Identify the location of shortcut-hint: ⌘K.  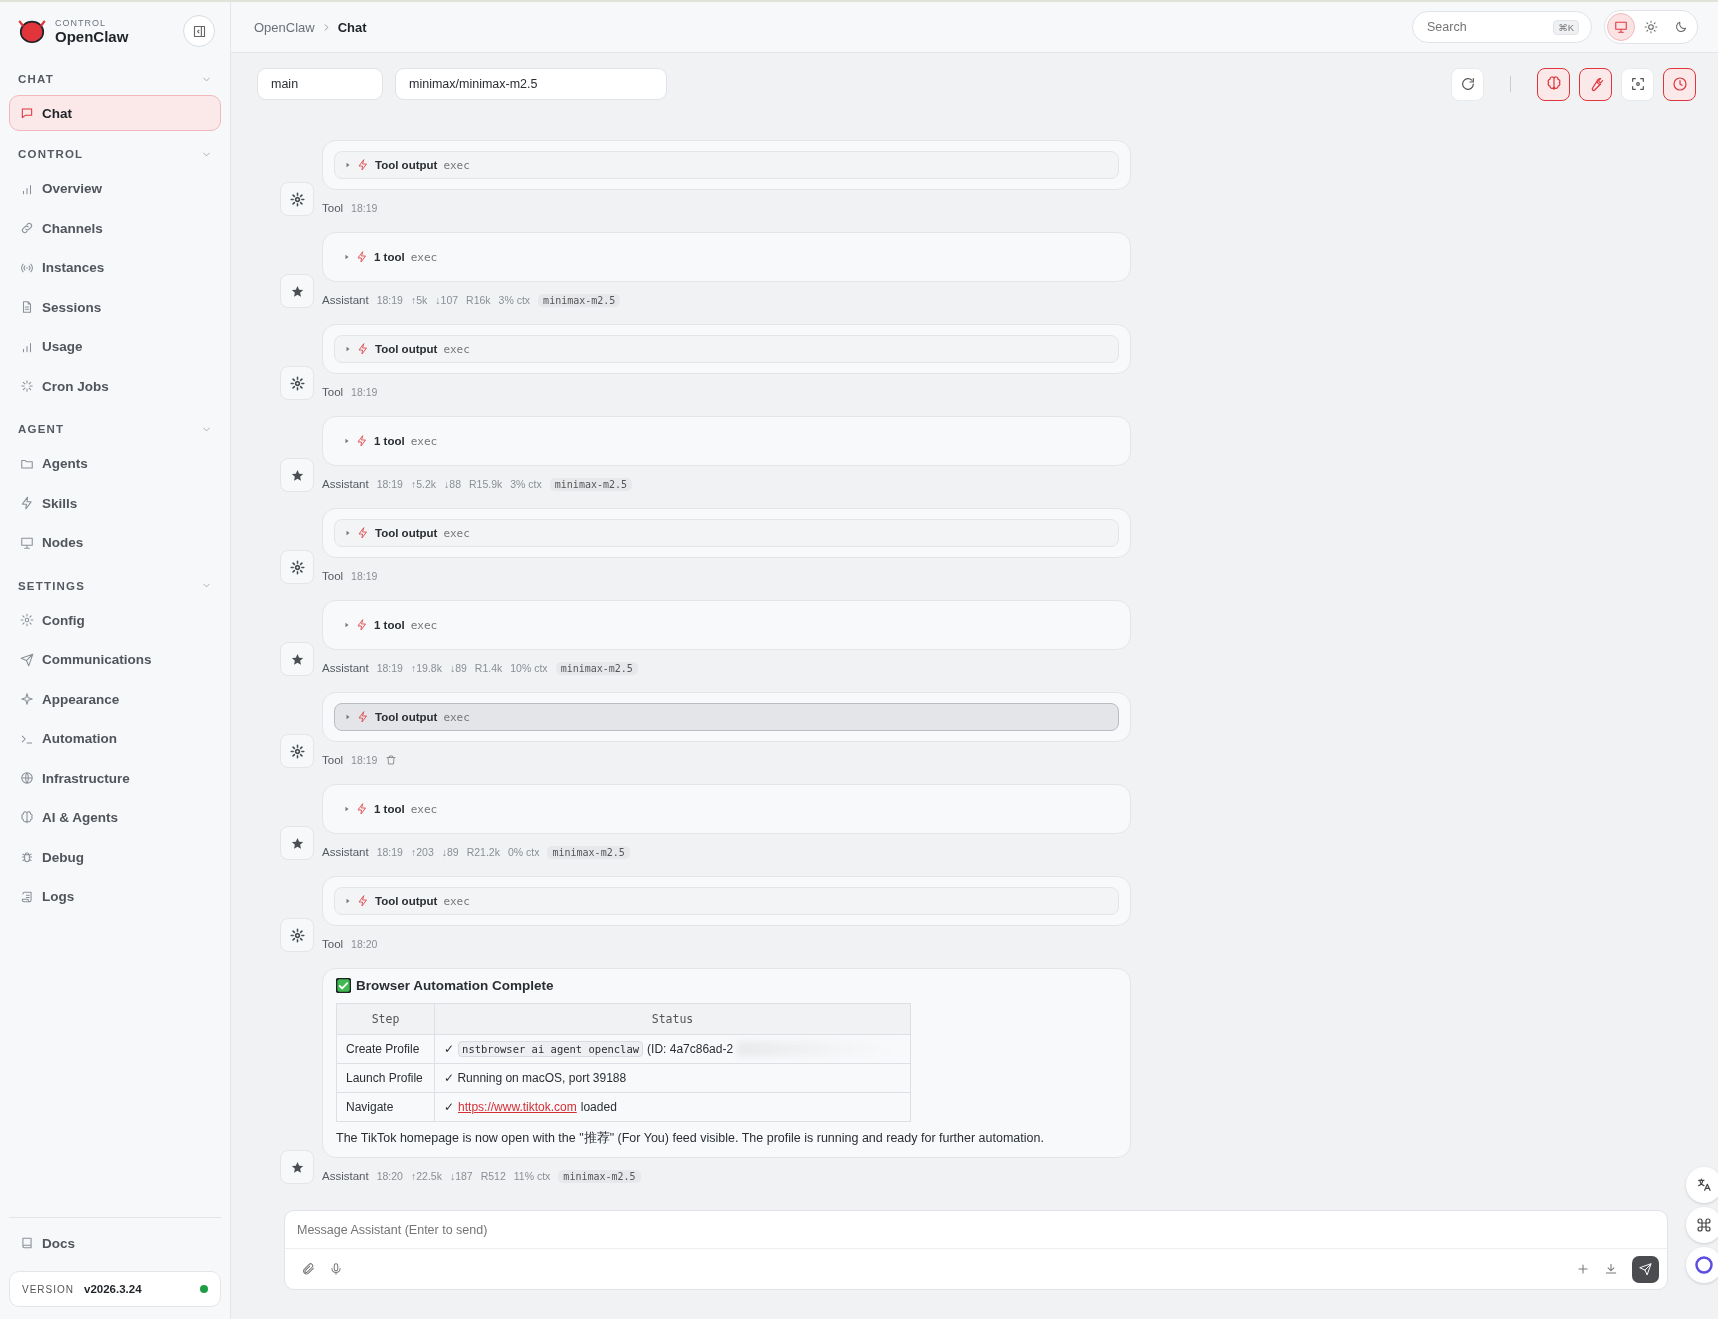
(1566, 27).